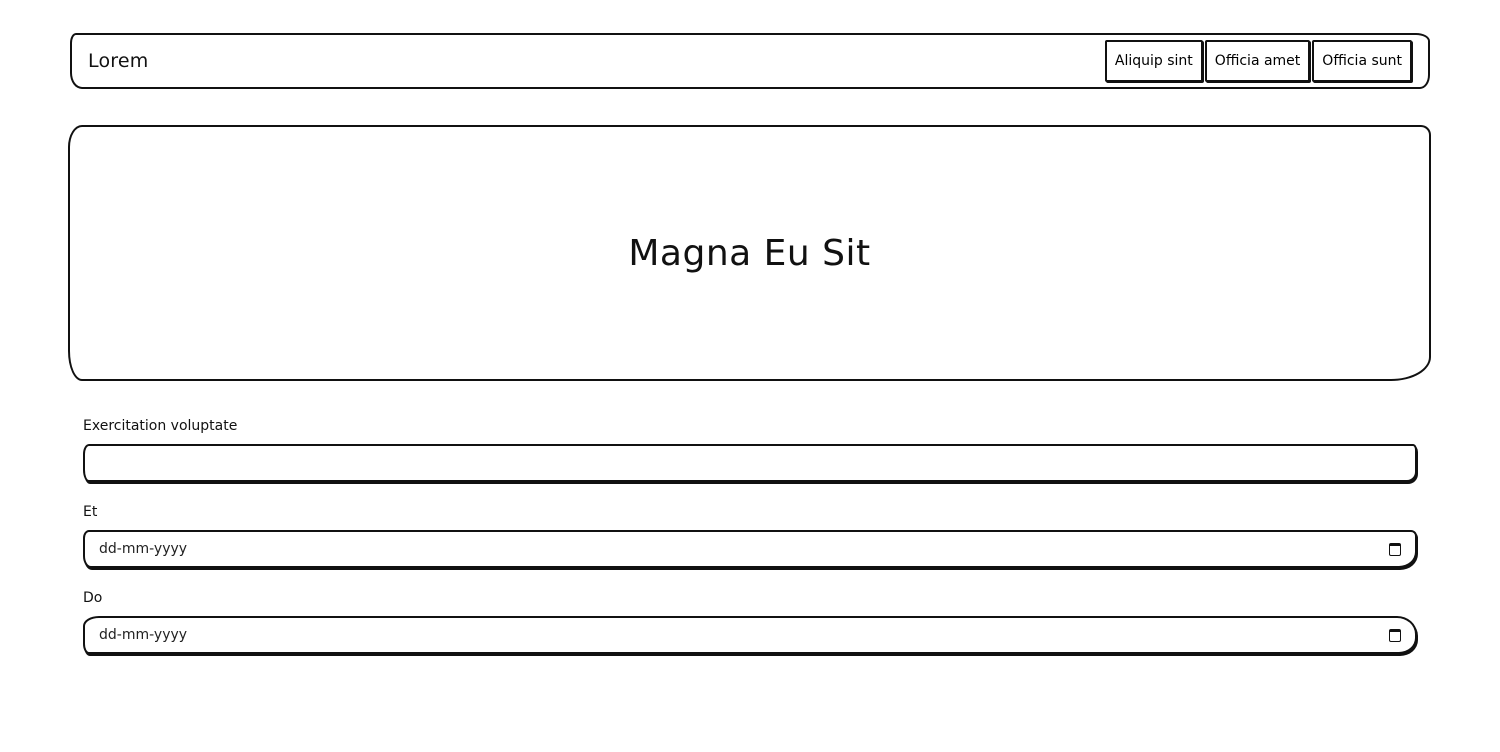  Describe the element at coordinates (90, 512) in the screenshot. I see `field-label-et: Et` at that location.